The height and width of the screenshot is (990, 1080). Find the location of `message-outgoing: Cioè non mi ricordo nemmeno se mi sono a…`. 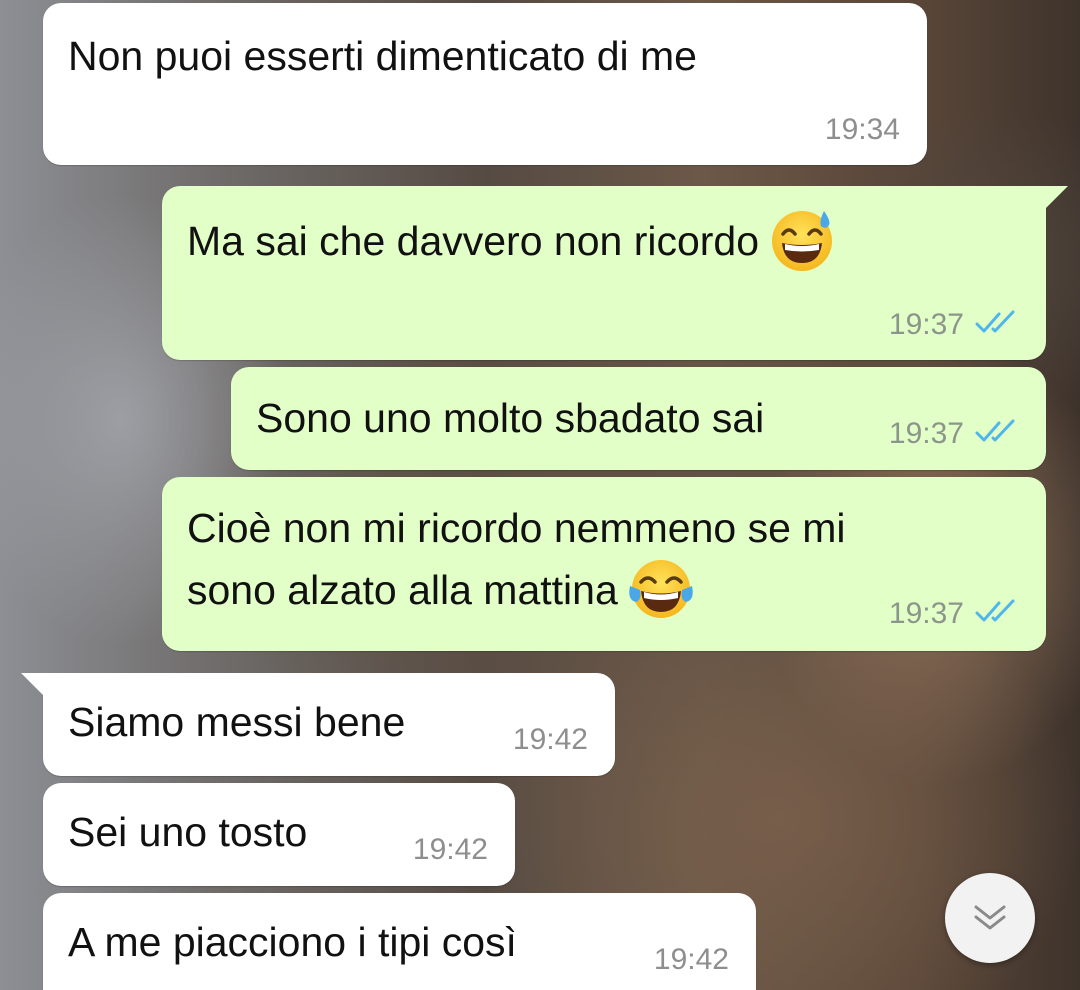

message-outgoing: Cioè non mi ricordo nemmeno se mi sono a… is located at coordinates (604, 564).